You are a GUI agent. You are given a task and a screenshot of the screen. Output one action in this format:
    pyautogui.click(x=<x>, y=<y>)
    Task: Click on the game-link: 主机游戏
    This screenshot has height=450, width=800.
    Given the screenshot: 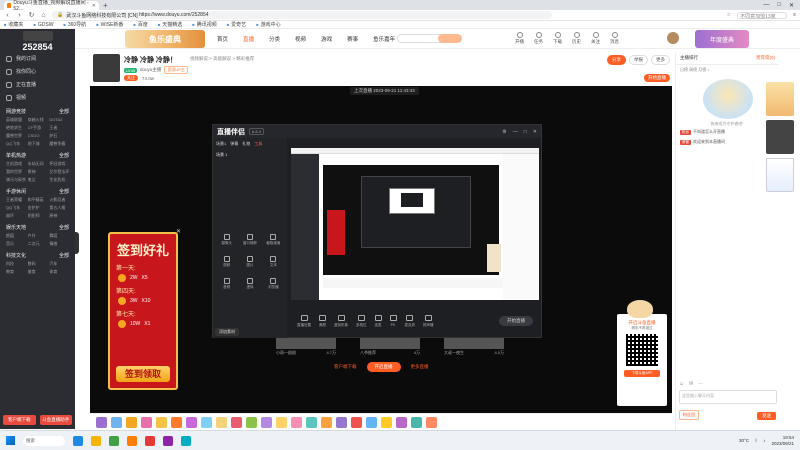 What is the action you would take?
    pyautogui.click(x=16, y=164)
    